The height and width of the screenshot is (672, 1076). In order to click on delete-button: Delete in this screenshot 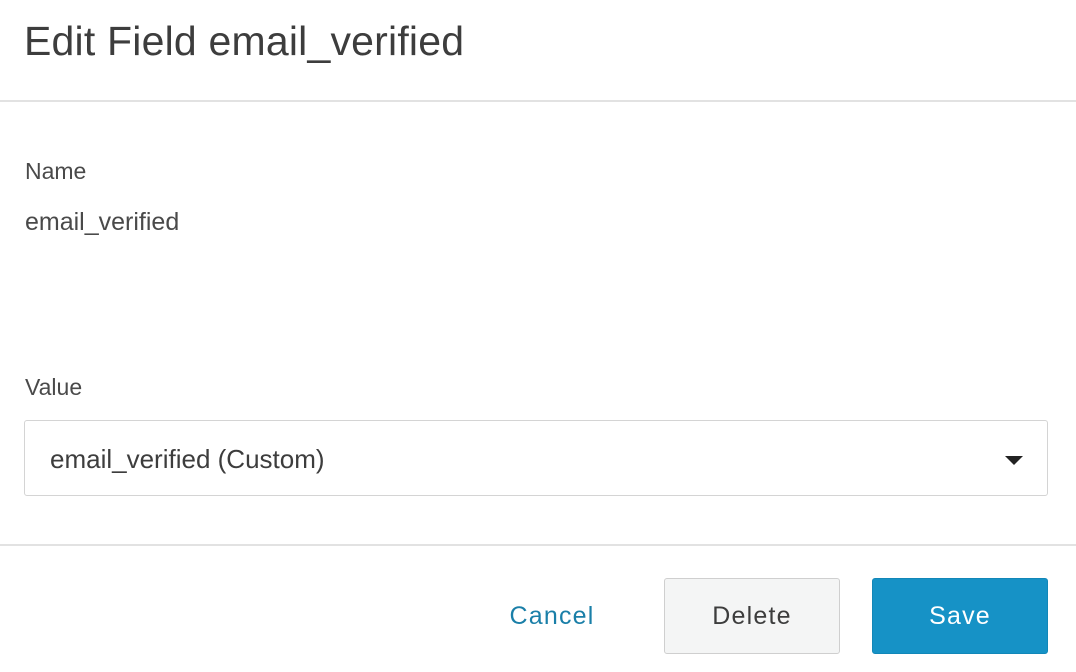, I will do `click(752, 616)`.